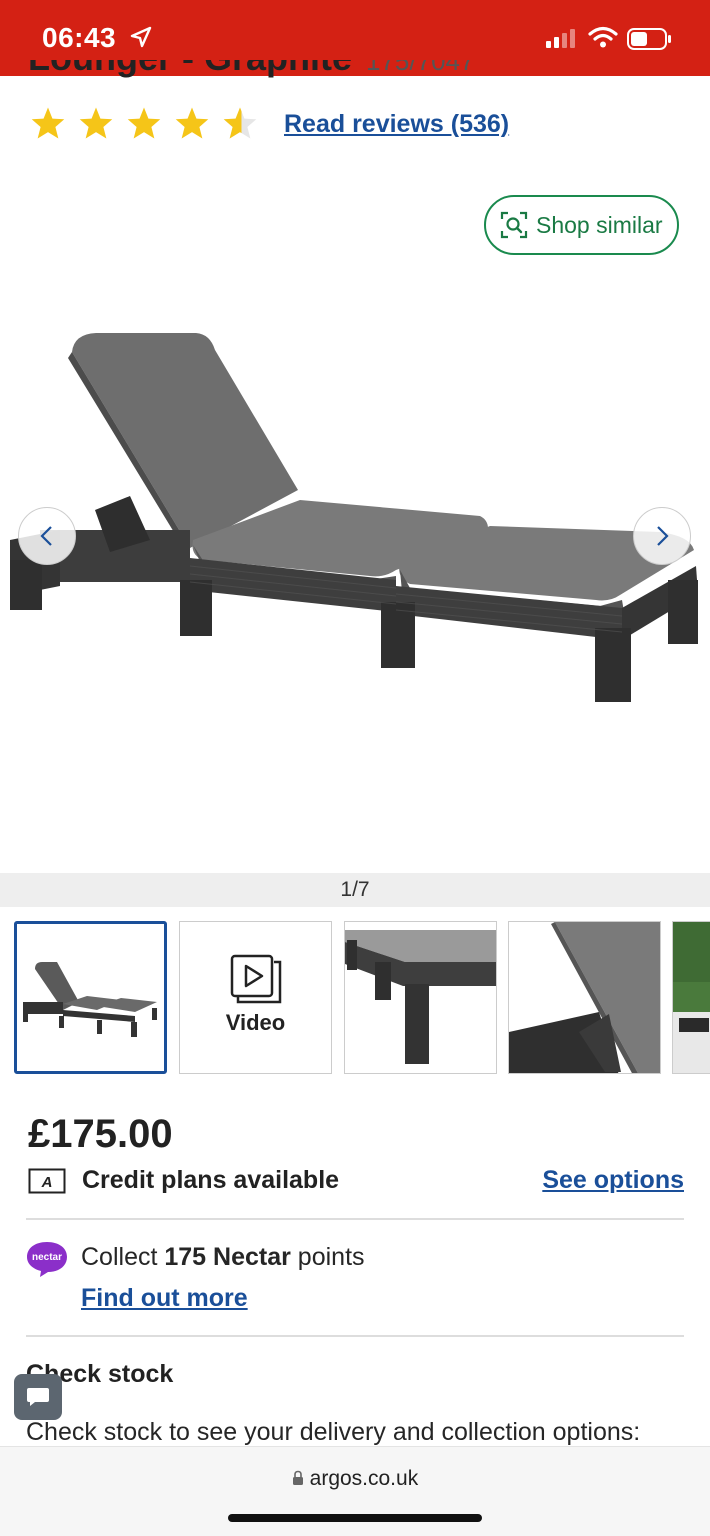 This screenshot has height=1536, width=710. I want to click on video-play-icon, so click(256, 979).